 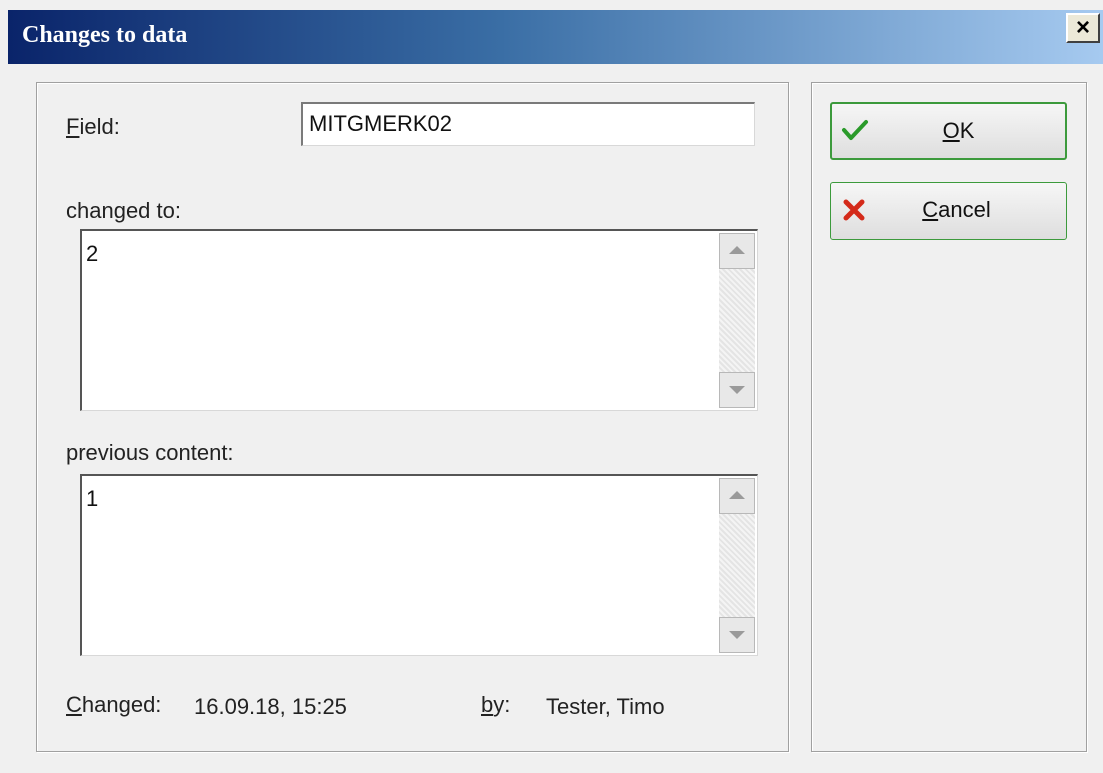 What do you see at coordinates (958, 130) in the screenshot?
I see `ok-button-label: OK` at bounding box center [958, 130].